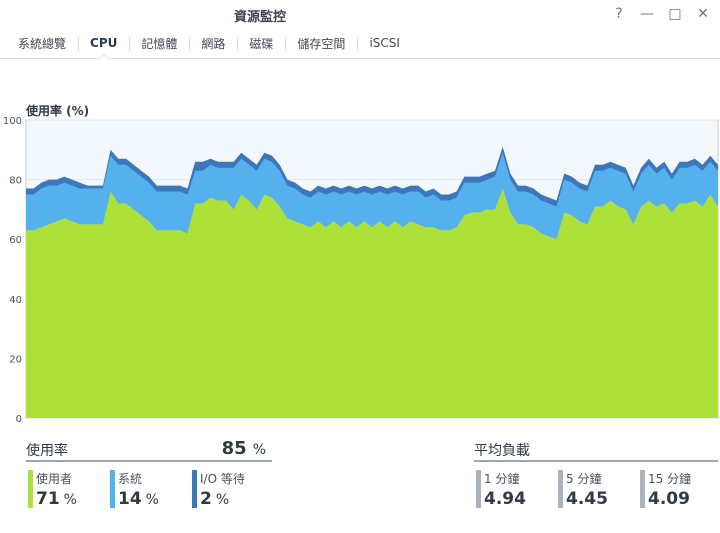  I want to click on stat-label: 1 分鐘, so click(502, 479).